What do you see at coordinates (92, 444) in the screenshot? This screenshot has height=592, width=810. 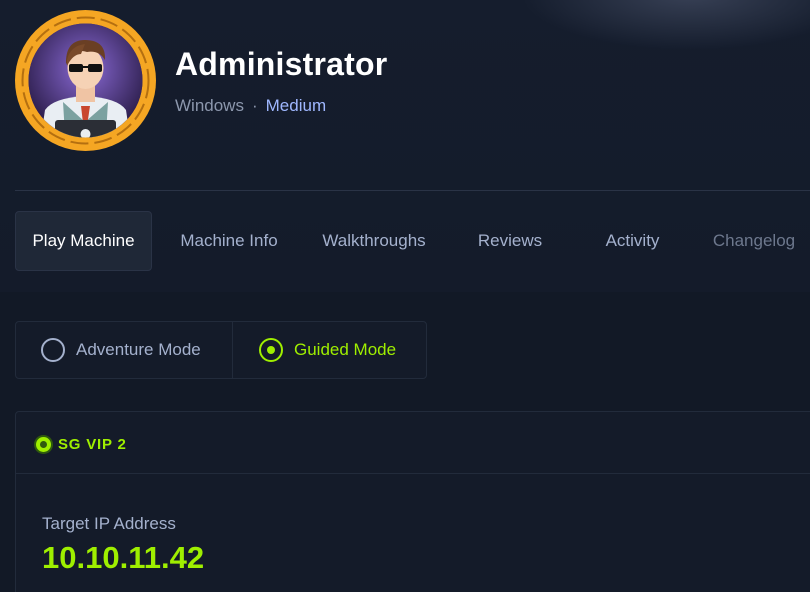 I see `server-name: SG VIP 2` at bounding box center [92, 444].